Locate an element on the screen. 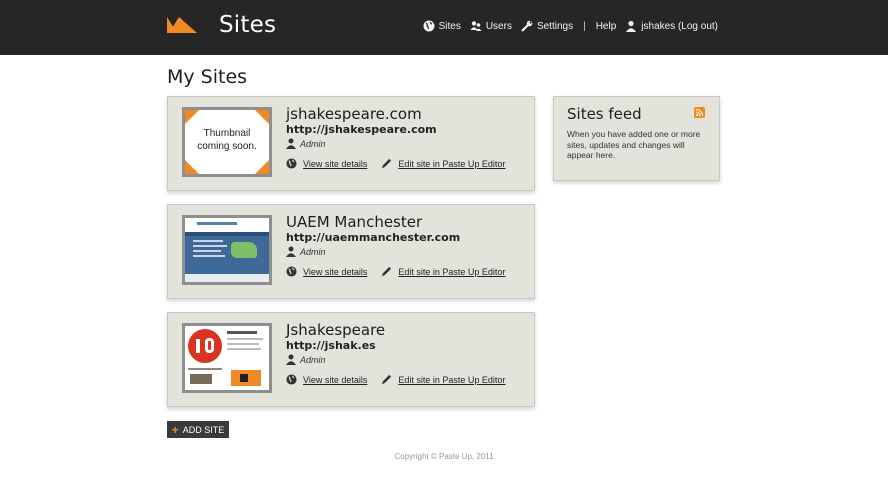 This screenshot has width=888, height=500. thumb-map-shape is located at coordinates (244, 250).